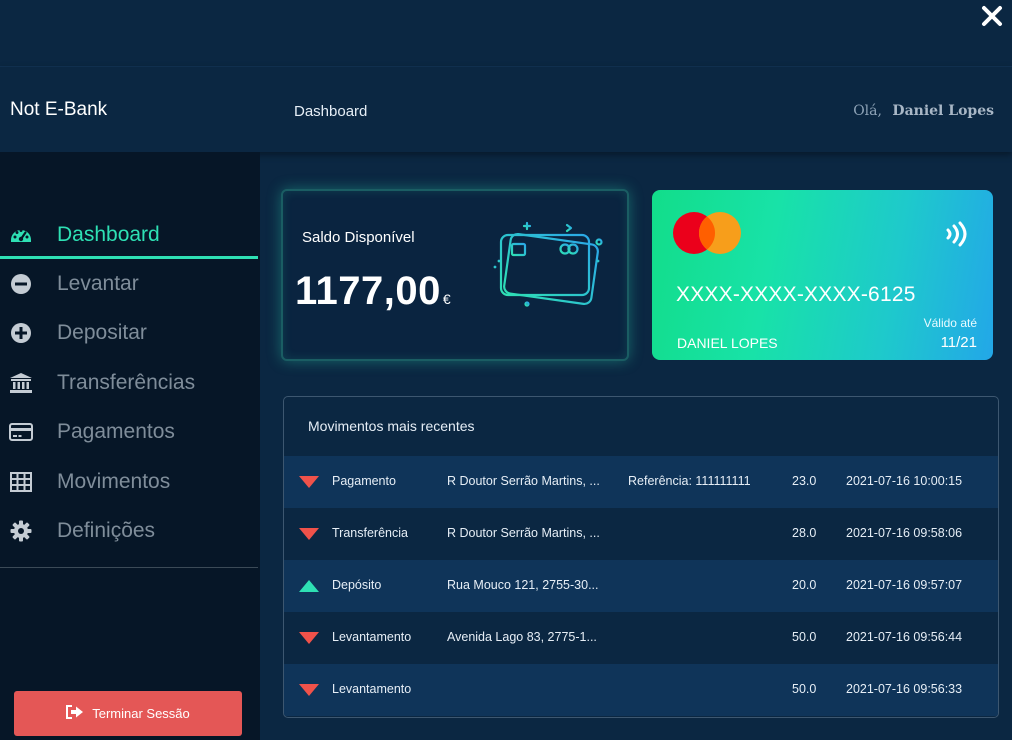 The width and height of the screenshot is (1012, 740). Describe the element at coordinates (506, 33) in the screenshot. I see `window-titlebar` at that location.